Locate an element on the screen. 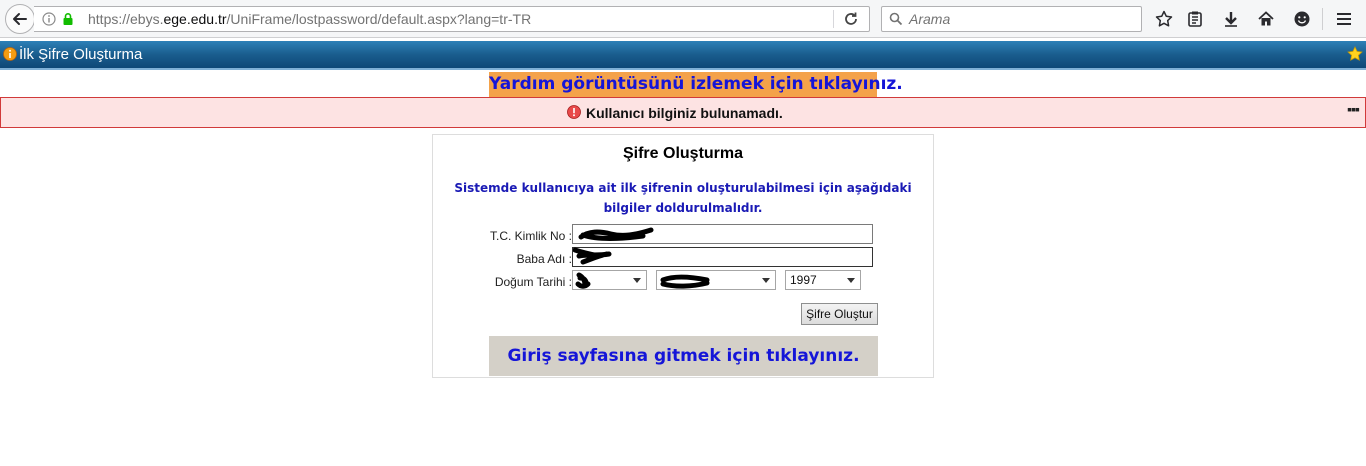 This screenshot has height=466, width=1366. birth-year-select: 1997 is located at coordinates (823, 280).